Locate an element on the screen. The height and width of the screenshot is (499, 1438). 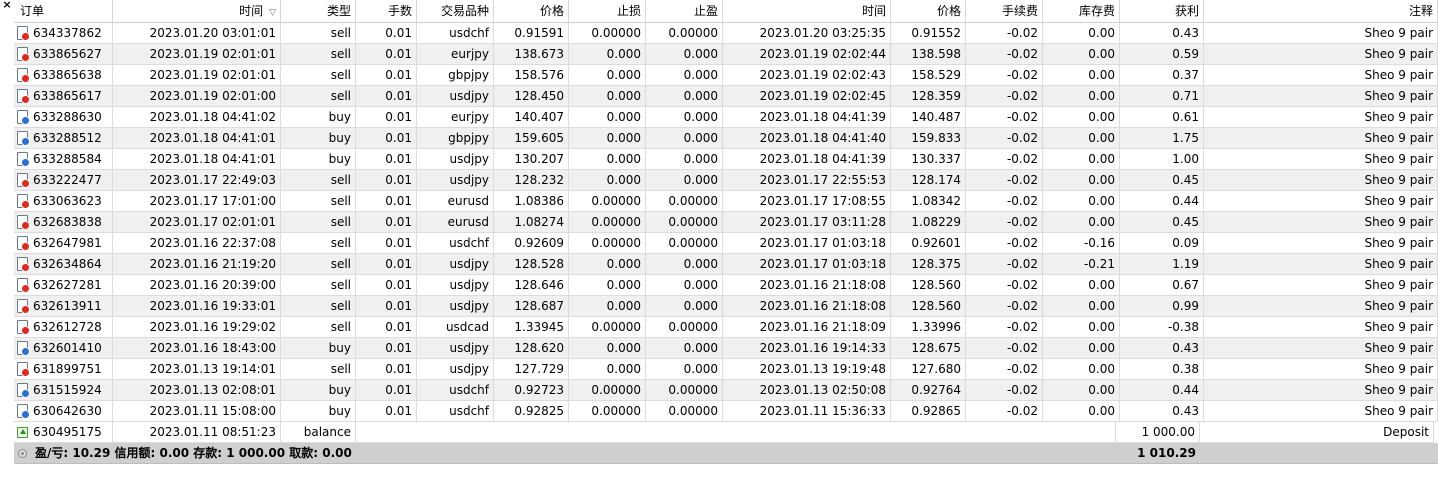
col-header-profit: 获利 is located at coordinates (1162, 11).